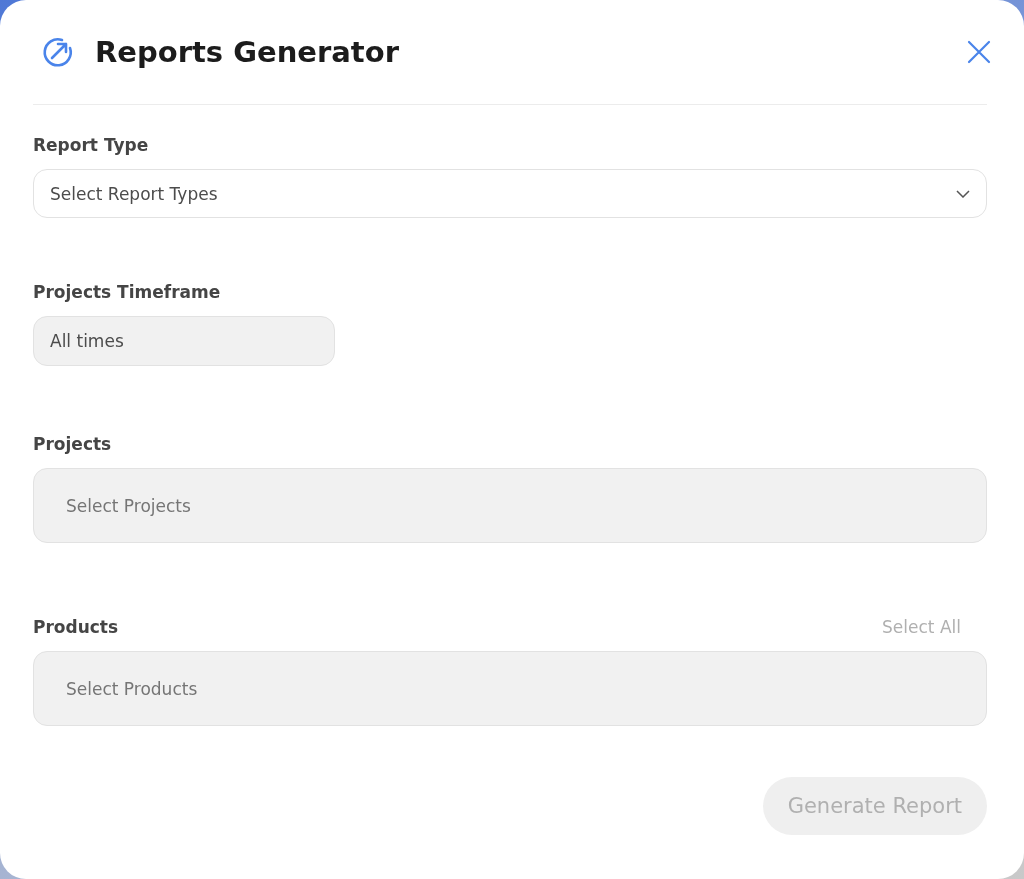 This screenshot has height=879, width=1024. Describe the element at coordinates (58, 52) in the screenshot. I see `arrow-circle-icon` at that location.